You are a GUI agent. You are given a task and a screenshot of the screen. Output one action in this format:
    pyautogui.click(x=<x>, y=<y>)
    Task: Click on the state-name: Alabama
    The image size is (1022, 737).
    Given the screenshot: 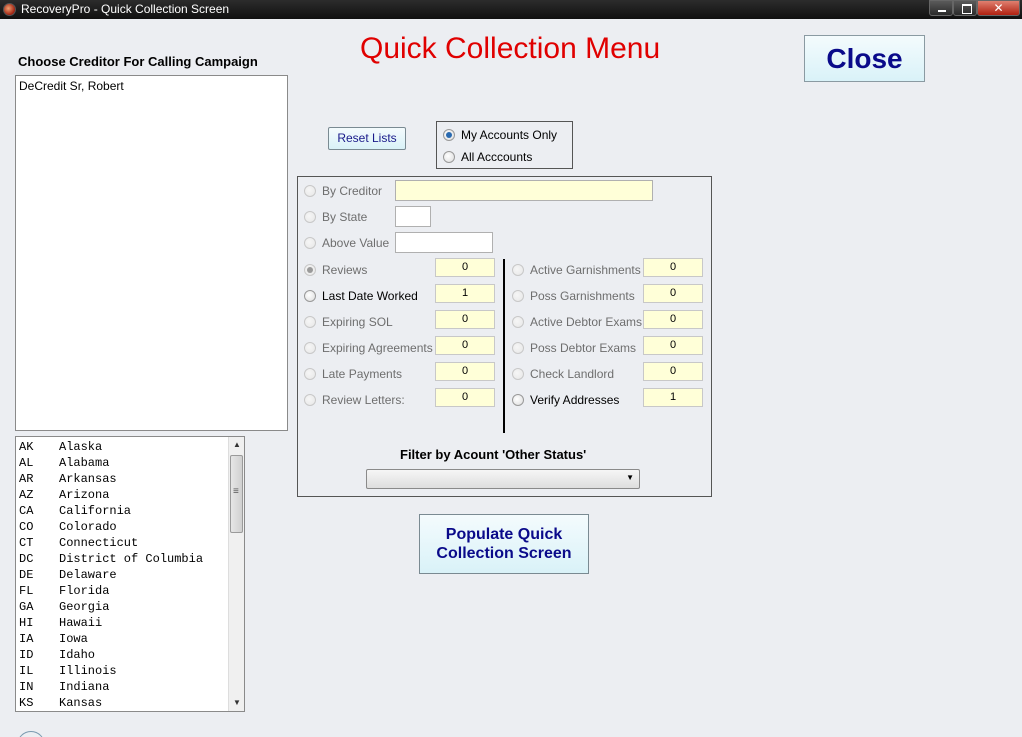 What is the action you would take?
    pyautogui.click(x=84, y=463)
    